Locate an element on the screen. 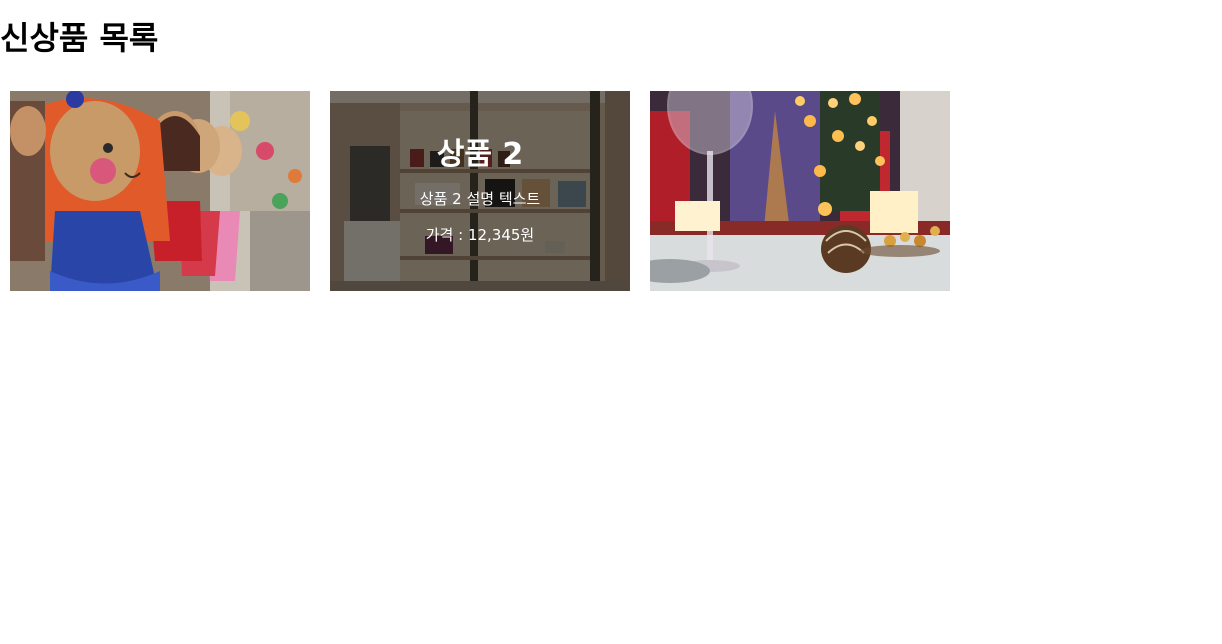 This screenshot has height=644, width=1222. product-overlay: 상품 2 상품 2 설명 텍스트 가격 : 12,345원 is located at coordinates (480, 191).